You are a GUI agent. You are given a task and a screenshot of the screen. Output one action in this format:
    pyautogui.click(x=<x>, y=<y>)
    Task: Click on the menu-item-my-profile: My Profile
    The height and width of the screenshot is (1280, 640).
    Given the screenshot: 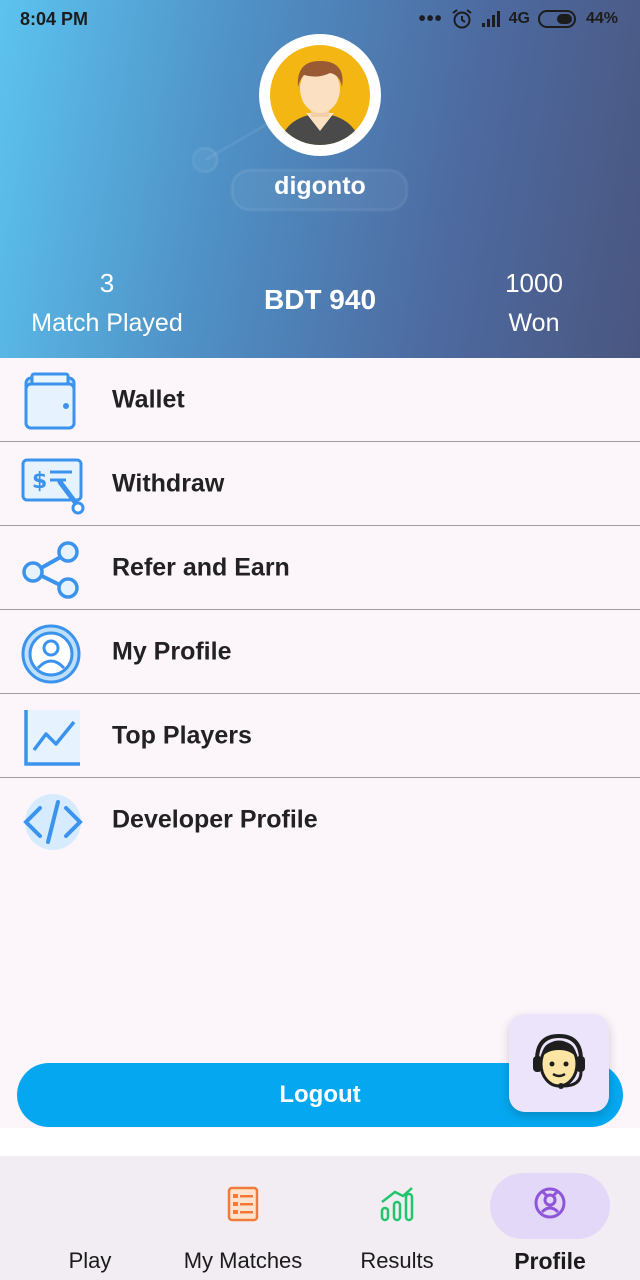 What is the action you would take?
    pyautogui.click(x=320, y=652)
    